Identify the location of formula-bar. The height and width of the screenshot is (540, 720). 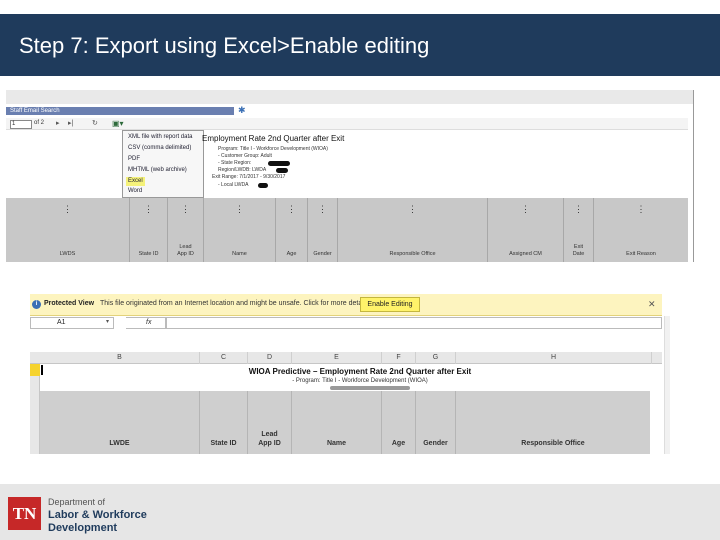
(414, 323).